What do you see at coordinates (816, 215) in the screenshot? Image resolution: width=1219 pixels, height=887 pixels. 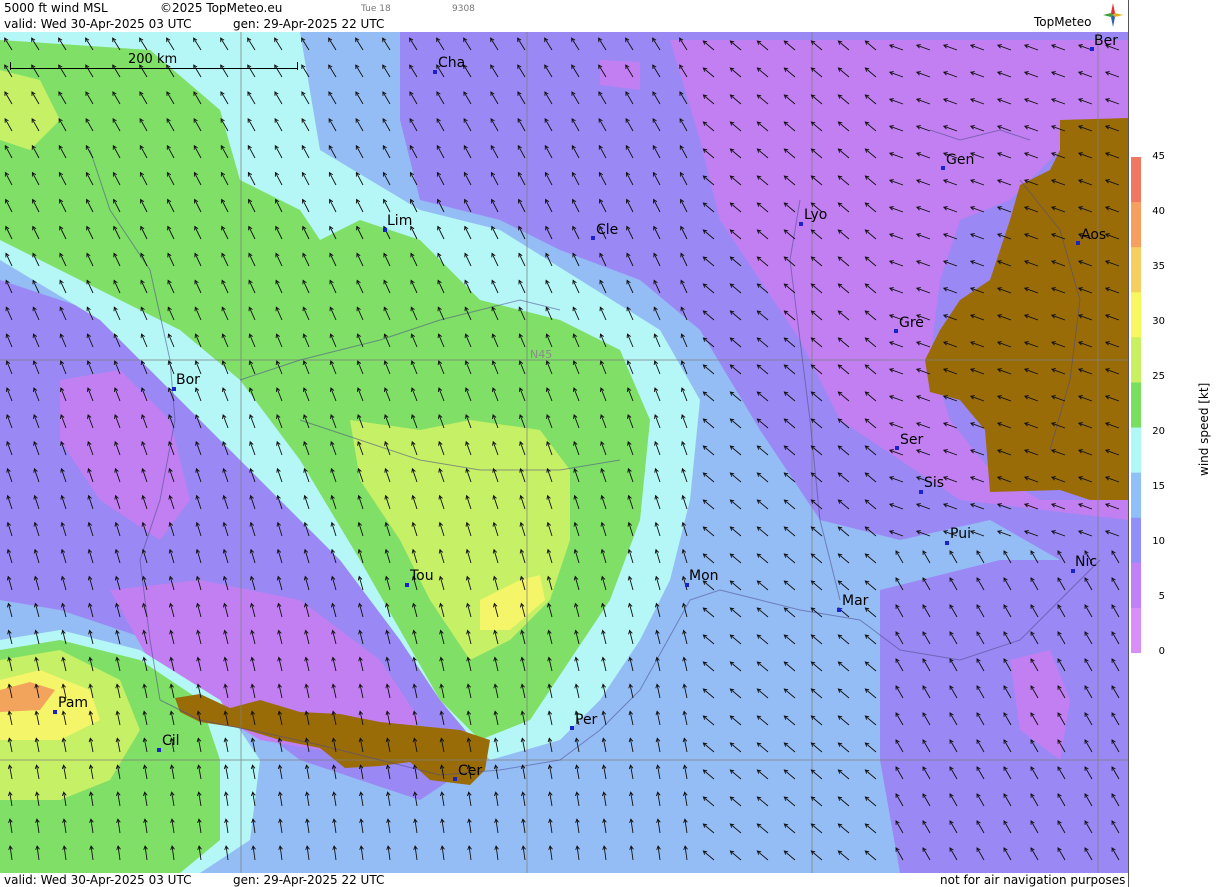 I see `city-label: Lyo` at bounding box center [816, 215].